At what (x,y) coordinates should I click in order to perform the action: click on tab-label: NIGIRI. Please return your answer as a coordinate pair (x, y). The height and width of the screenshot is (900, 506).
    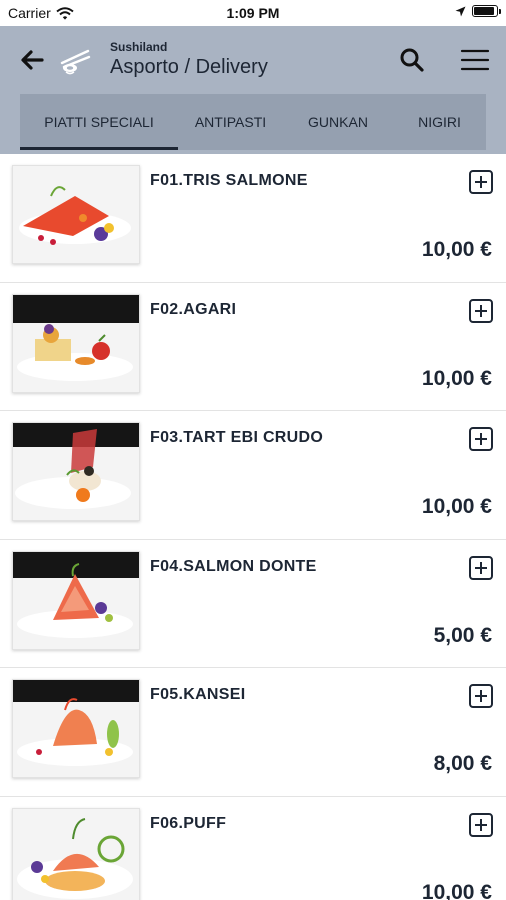
    Looking at the image, I should click on (439, 122).